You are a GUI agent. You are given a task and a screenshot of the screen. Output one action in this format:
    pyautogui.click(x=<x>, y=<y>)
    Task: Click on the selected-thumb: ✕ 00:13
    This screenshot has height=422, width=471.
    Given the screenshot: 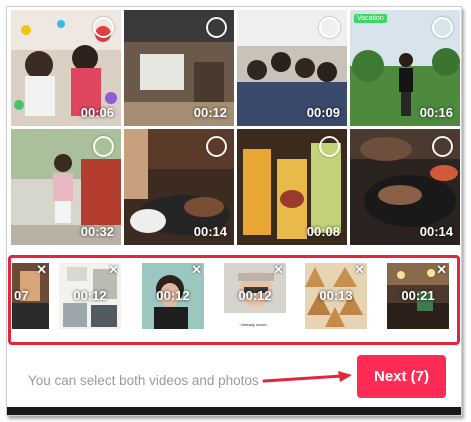 What is the action you would take?
    pyautogui.click(x=336, y=296)
    